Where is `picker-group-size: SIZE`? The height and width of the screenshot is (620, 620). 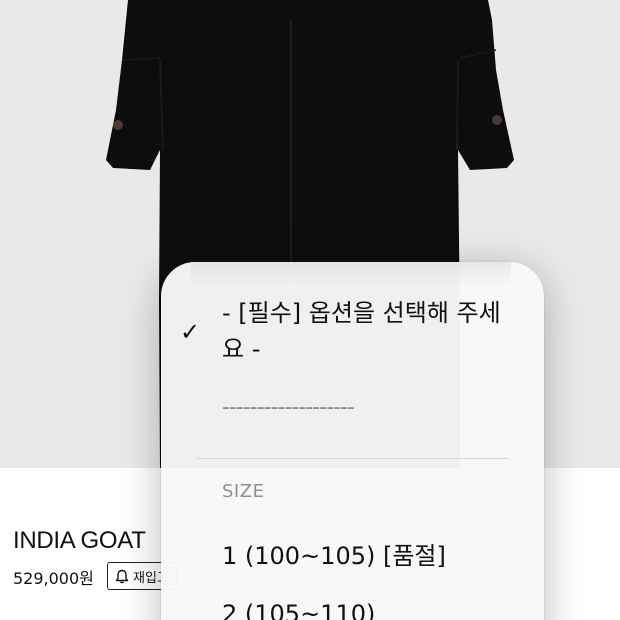
picker-group-size: SIZE is located at coordinates (243, 491).